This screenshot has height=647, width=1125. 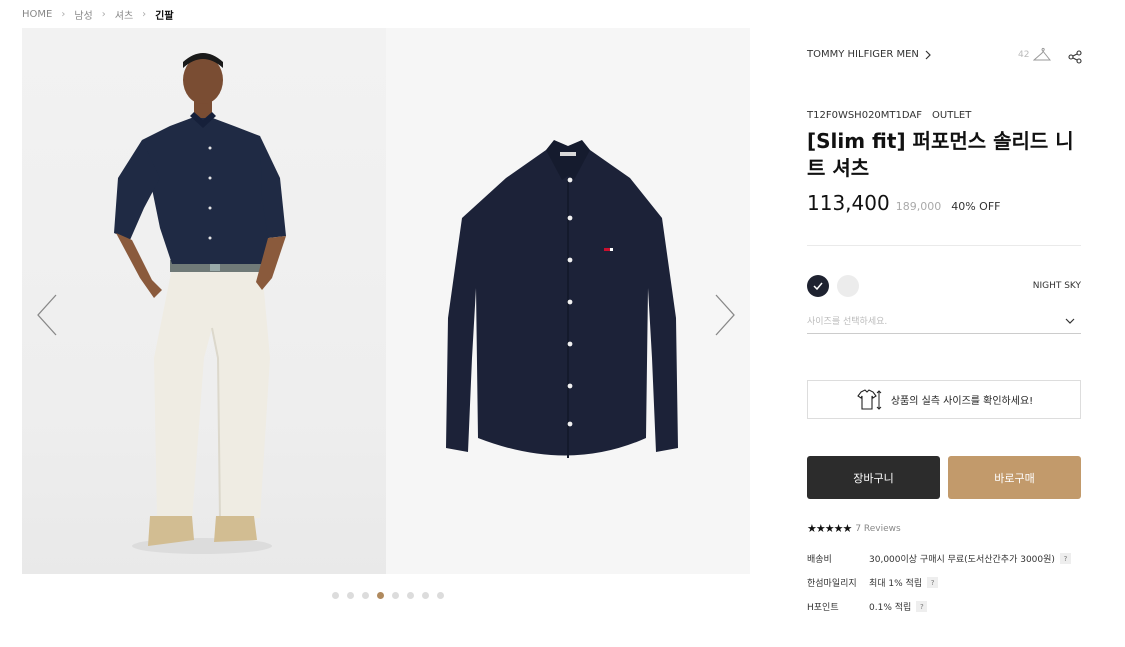 What do you see at coordinates (1056, 286) in the screenshot?
I see `selected-color-name: NIGHT SKY` at bounding box center [1056, 286].